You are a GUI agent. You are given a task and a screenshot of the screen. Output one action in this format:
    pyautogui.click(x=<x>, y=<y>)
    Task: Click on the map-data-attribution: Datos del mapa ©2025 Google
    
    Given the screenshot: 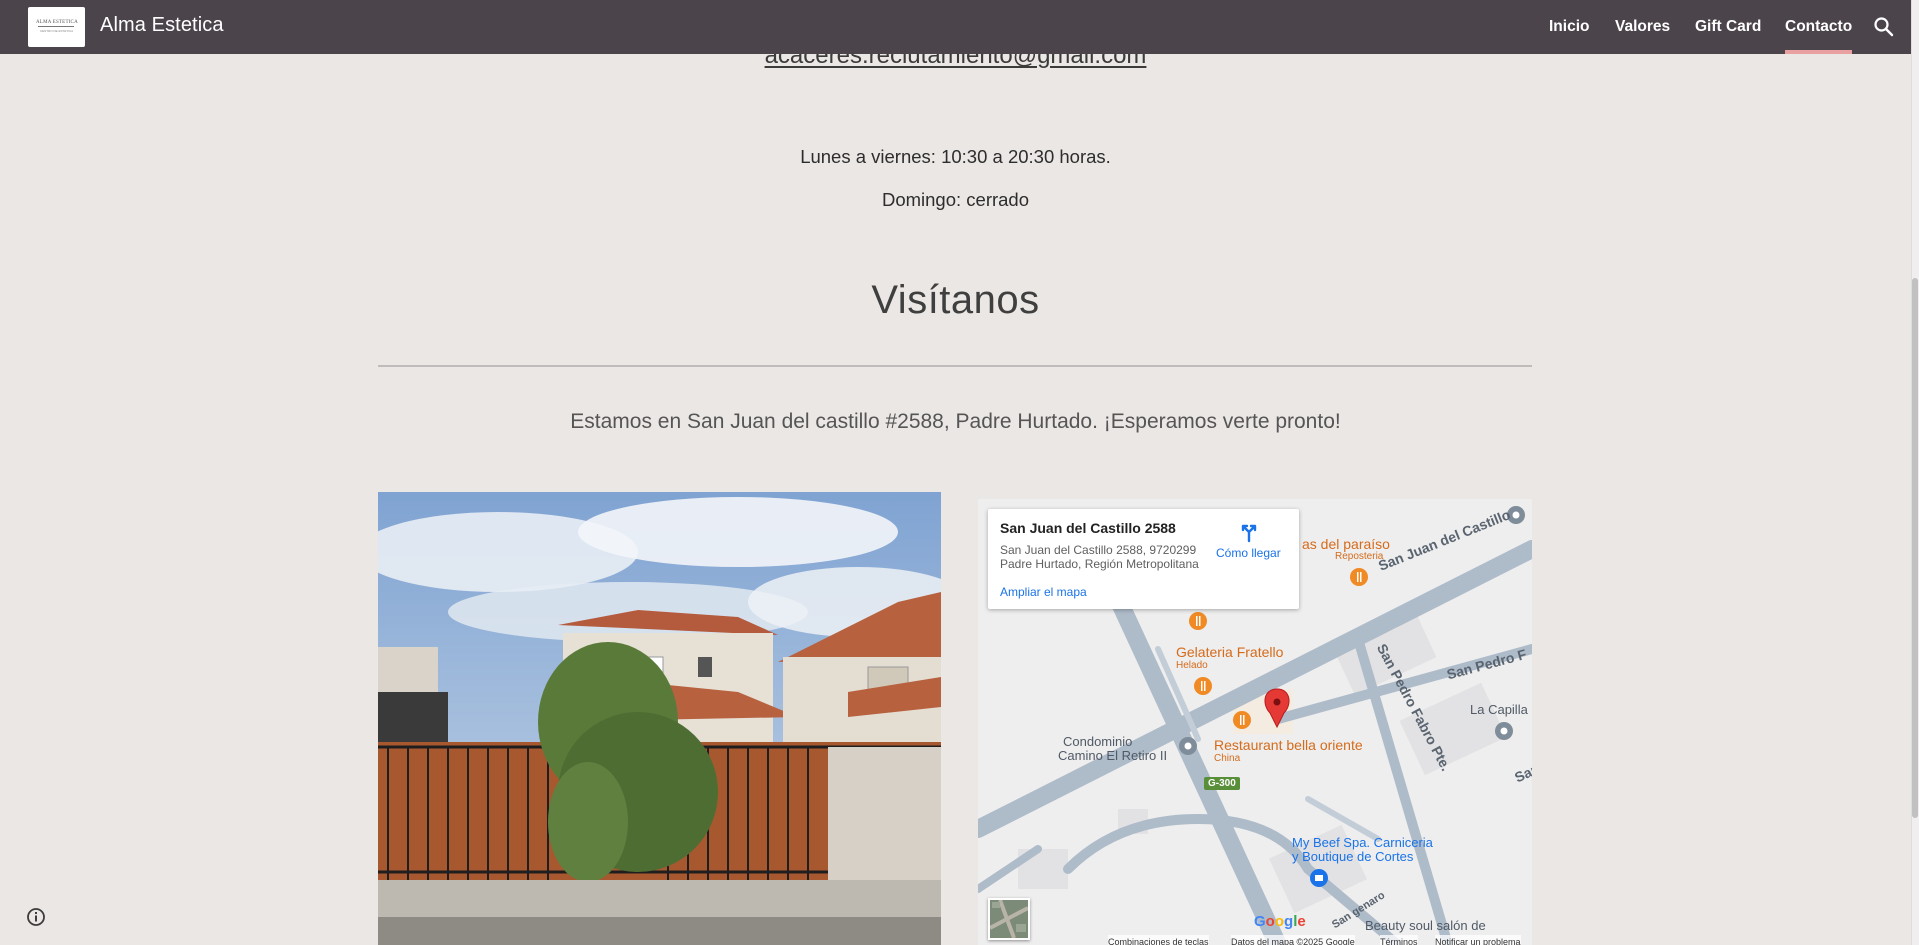 What is the action you would take?
    pyautogui.click(x=1293, y=940)
    